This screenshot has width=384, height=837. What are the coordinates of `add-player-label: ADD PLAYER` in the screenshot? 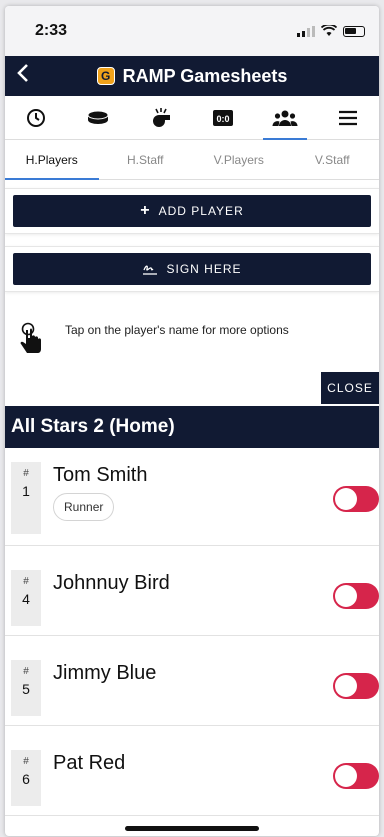 It's located at (201, 211).